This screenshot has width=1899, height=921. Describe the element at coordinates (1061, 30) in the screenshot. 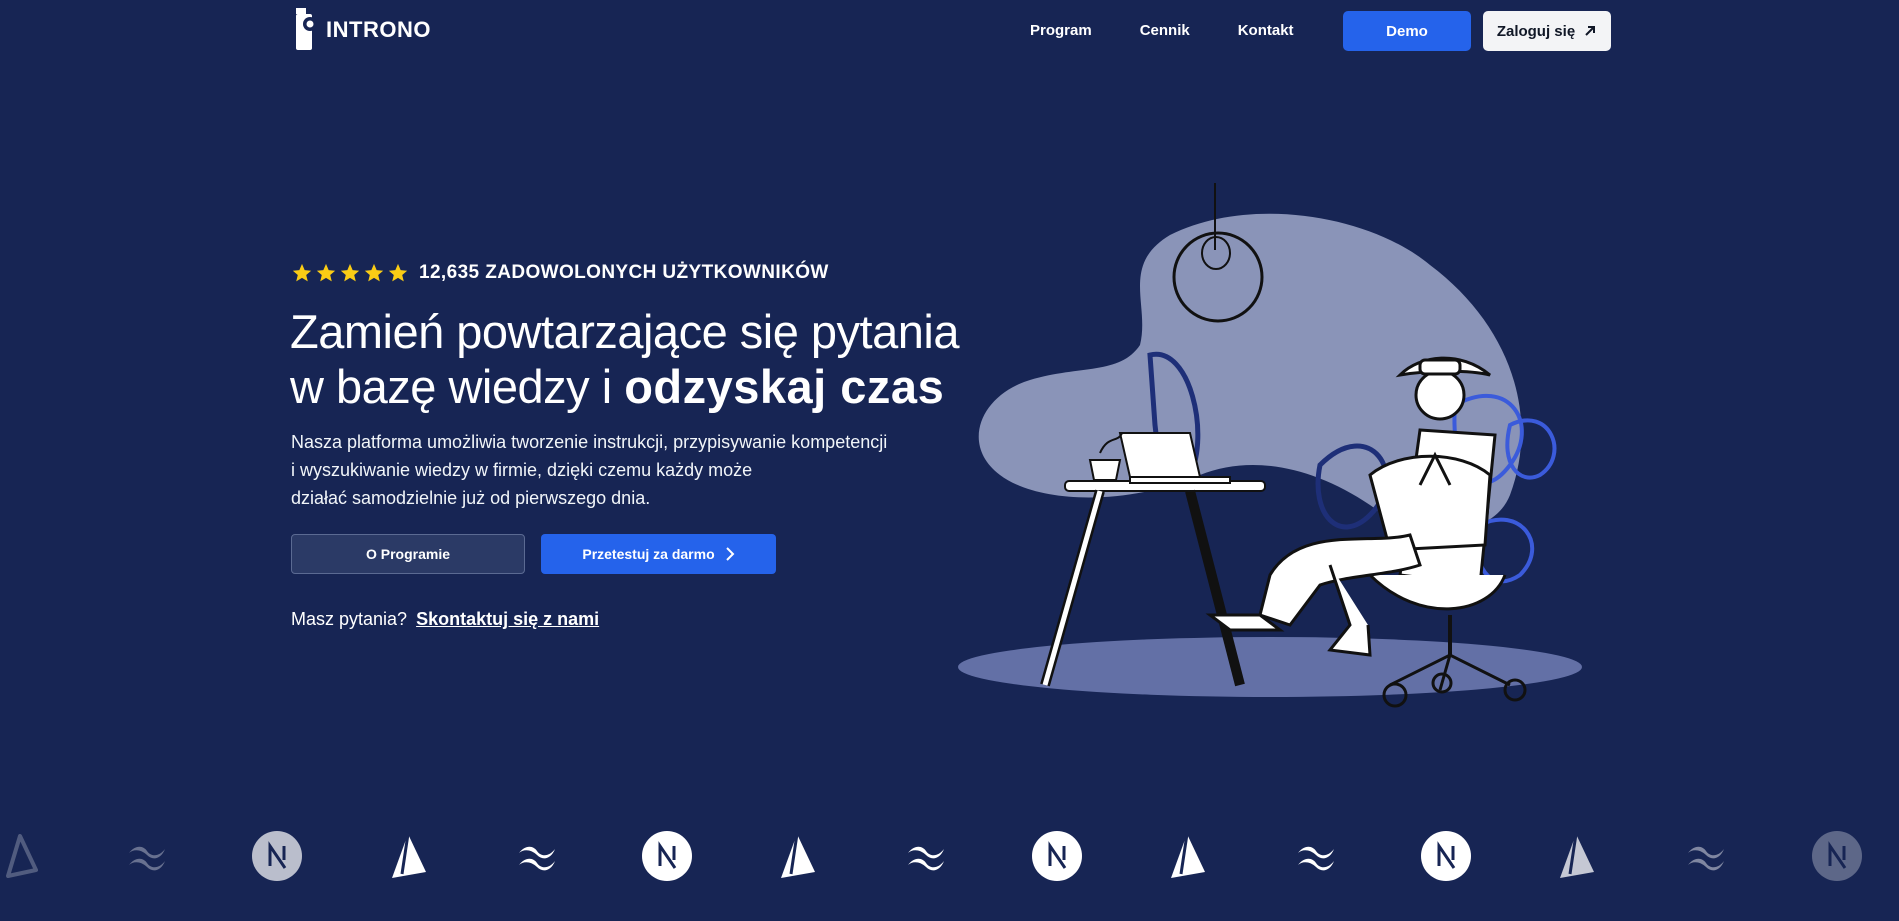

I see `nav-link-program: Program` at that location.